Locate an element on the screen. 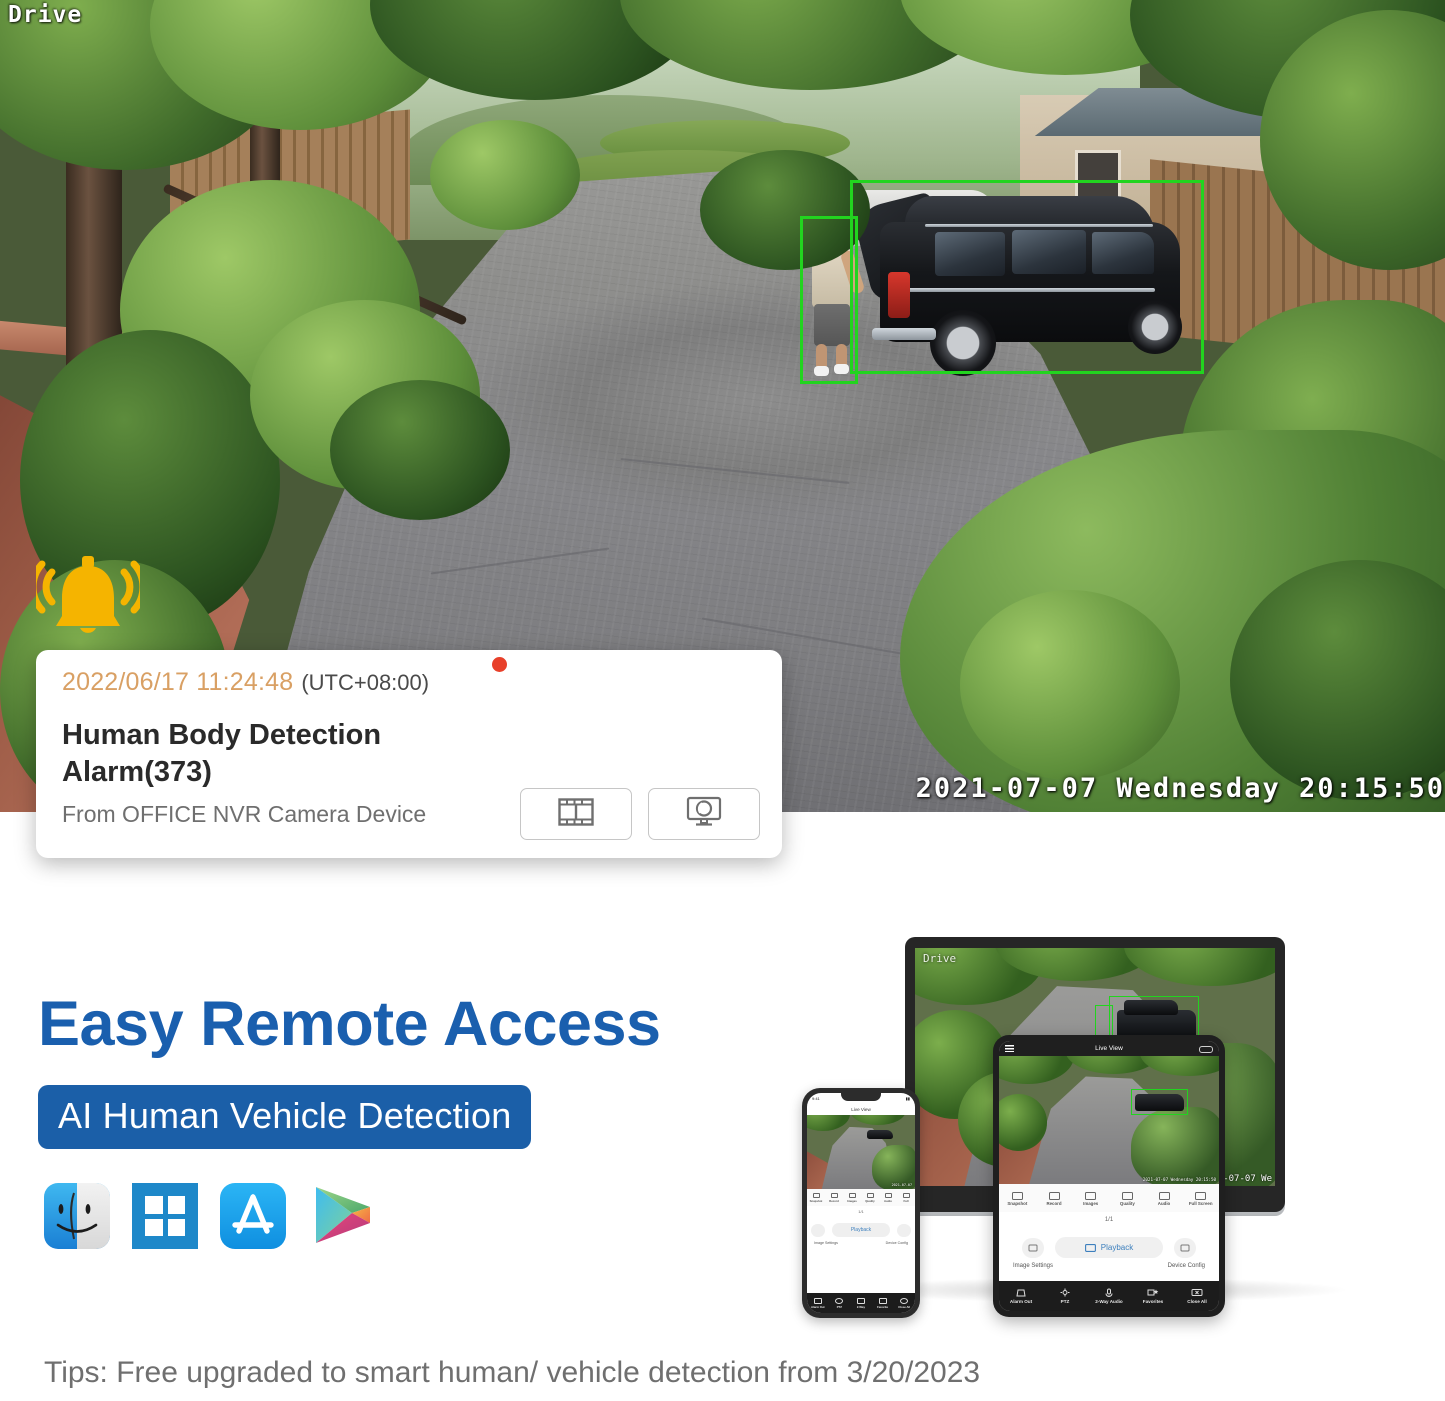  tablet-nav-alarm-out: Alarm Out is located at coordinates (1021, 1296).